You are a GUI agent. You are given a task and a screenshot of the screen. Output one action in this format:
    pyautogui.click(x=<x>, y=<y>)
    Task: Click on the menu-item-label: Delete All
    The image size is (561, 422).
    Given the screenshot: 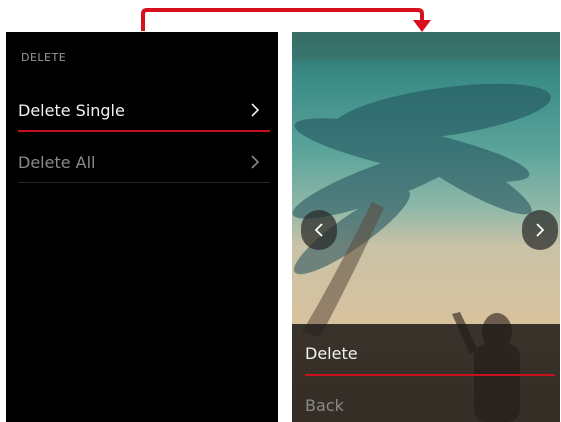 What is the action you would take?
    pyautogui.click(x=57, y=162)
    